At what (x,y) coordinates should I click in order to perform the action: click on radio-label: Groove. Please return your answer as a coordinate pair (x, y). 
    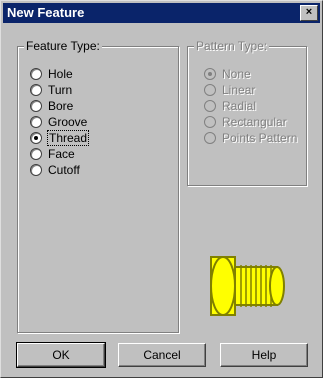
    Looking at the image, I should click on (68, 122).